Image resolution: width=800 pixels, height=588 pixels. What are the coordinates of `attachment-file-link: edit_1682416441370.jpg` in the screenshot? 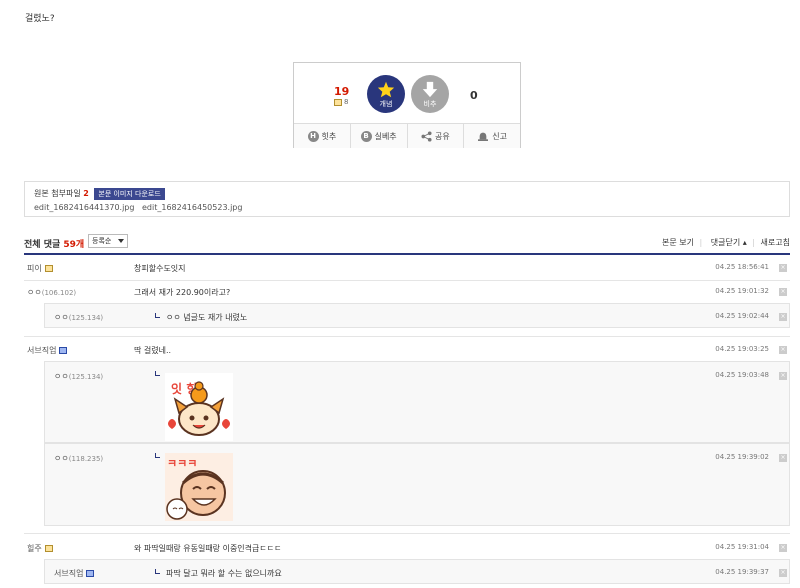 It's located at (84, 207).